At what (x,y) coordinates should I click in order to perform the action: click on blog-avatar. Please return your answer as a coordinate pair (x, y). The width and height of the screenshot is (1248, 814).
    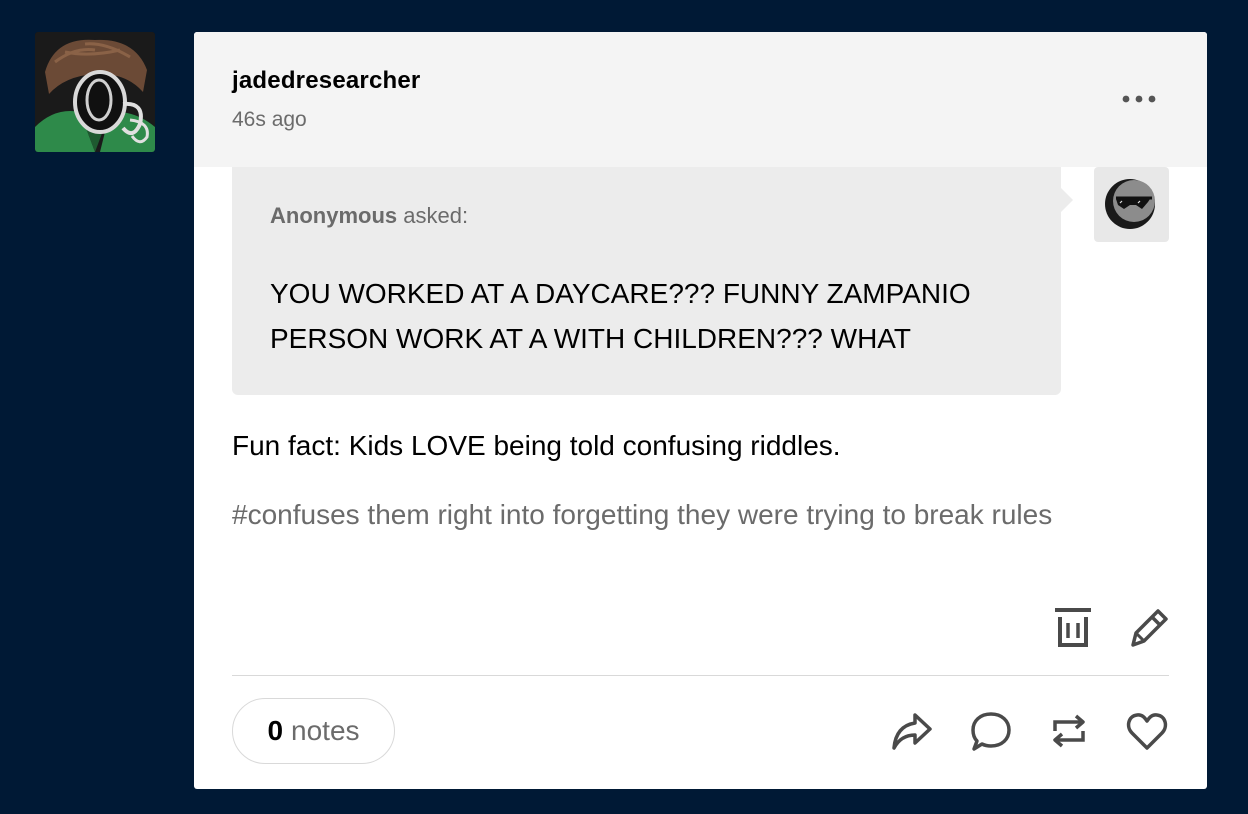
    Looking at the image, I should click on (95, 92).